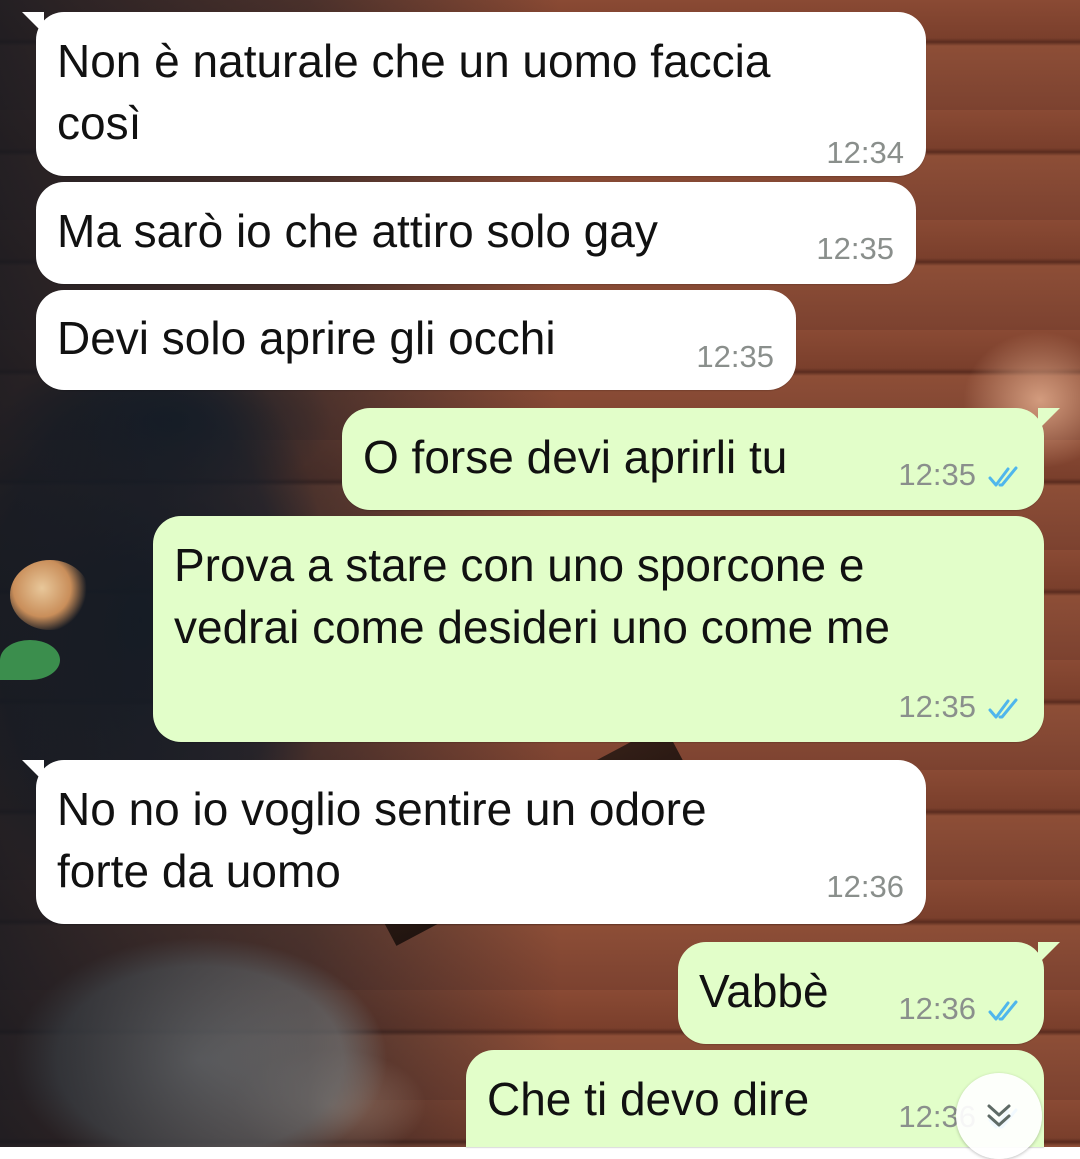  I want to click on message-bubble-incoming: Ma sarò io che attiro solo gay 12:35, so click(476, 233).